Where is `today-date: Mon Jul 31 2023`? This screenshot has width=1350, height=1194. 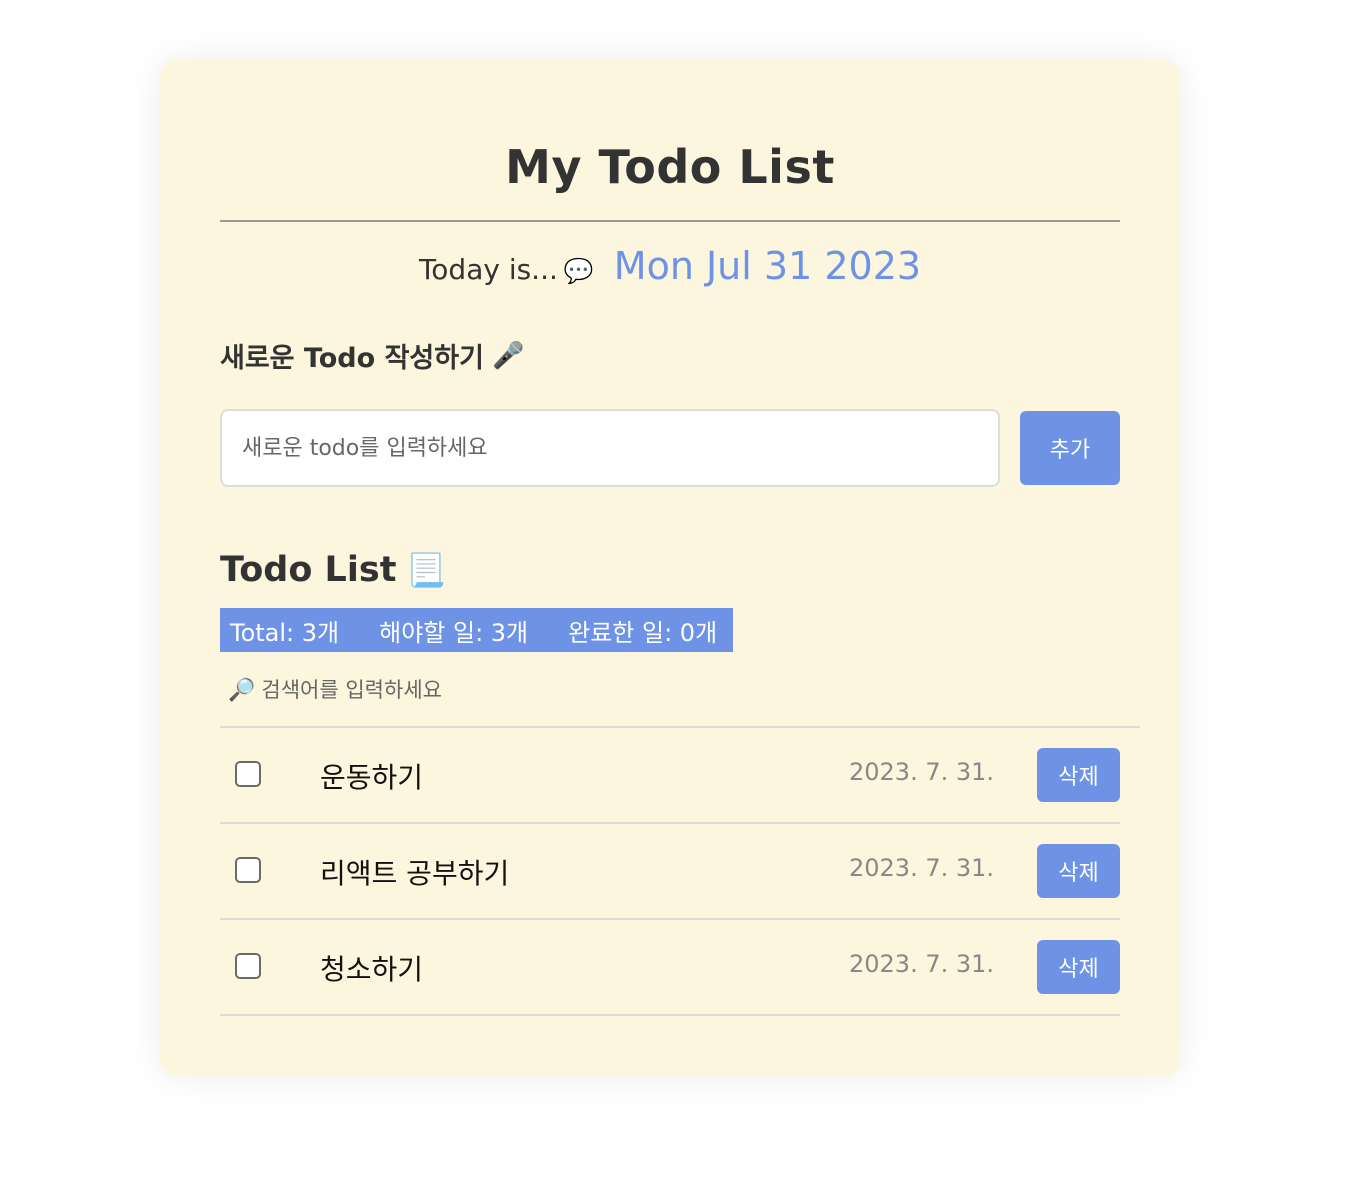 today-date: Mon Jul 31 2023 is located at coordinates (767, 266).